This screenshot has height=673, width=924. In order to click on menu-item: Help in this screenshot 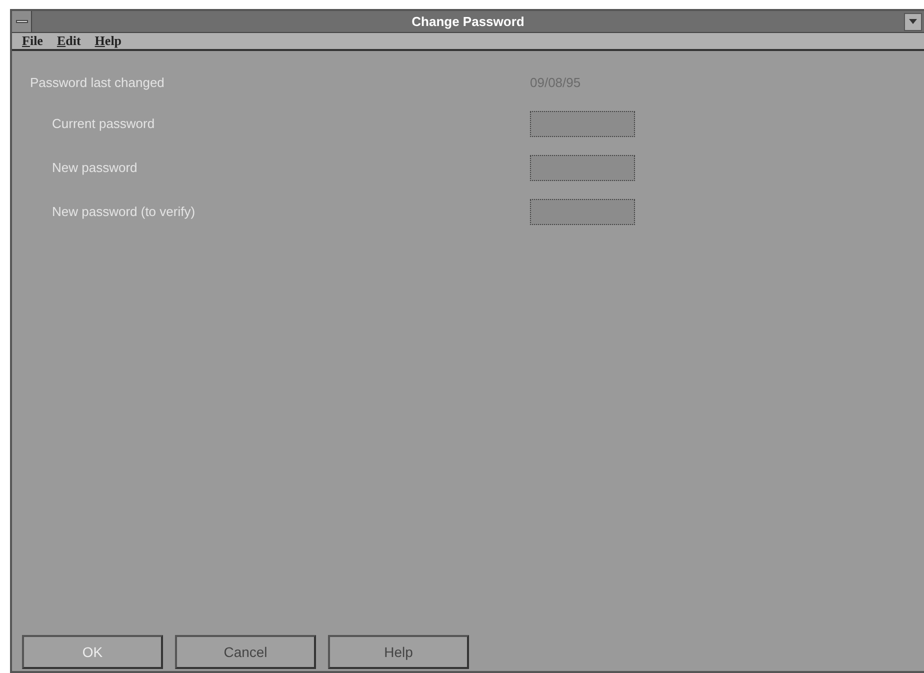, I will do `click(108, 41)`.